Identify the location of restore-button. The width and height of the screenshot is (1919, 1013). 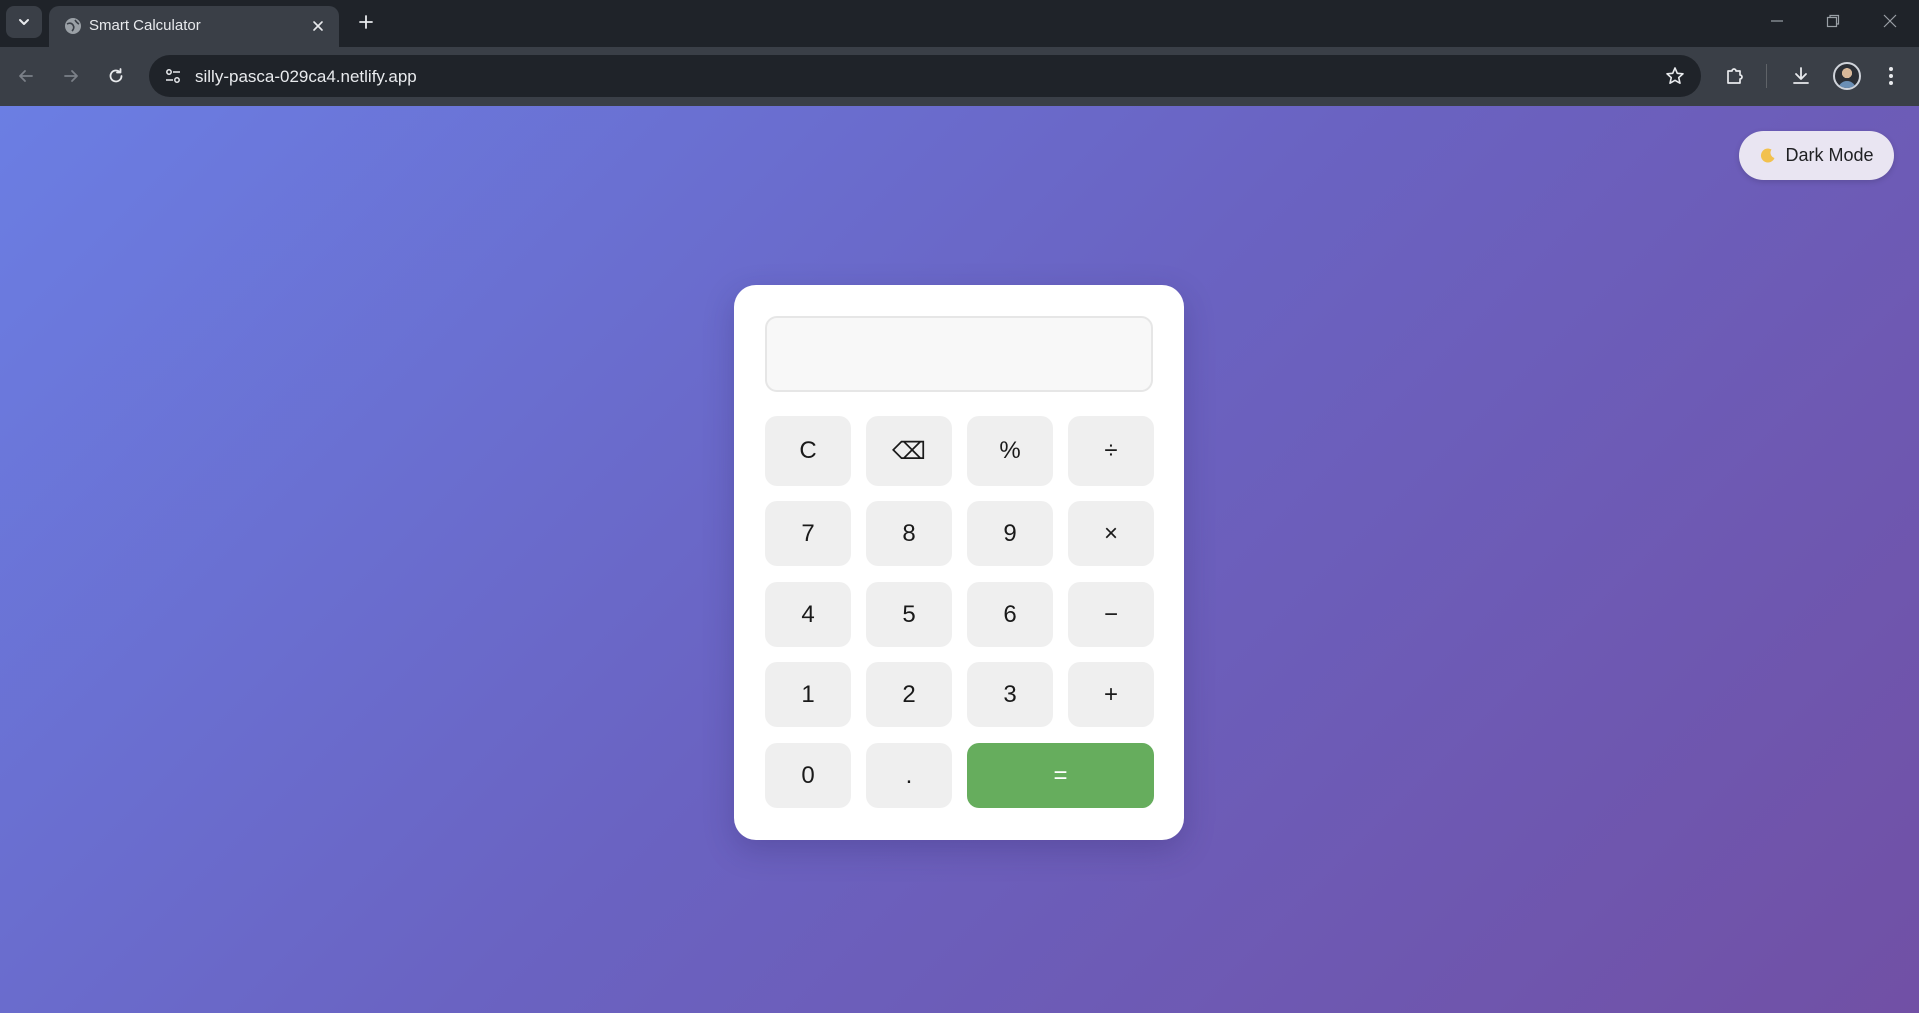
(1833, 21).